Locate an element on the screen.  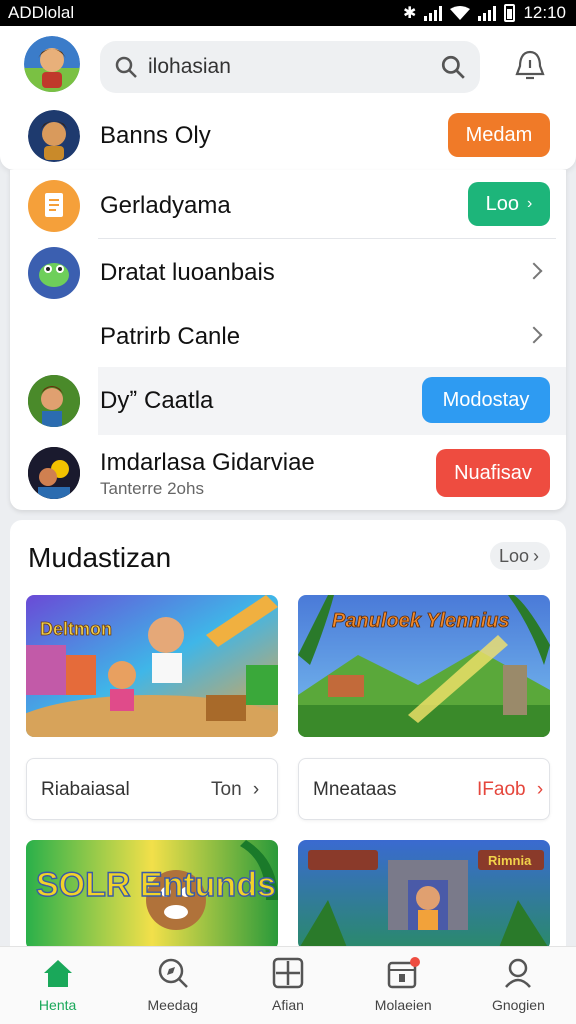
list-item: Dyˮ Caatla Modostay is located at coordinates (288, 401).